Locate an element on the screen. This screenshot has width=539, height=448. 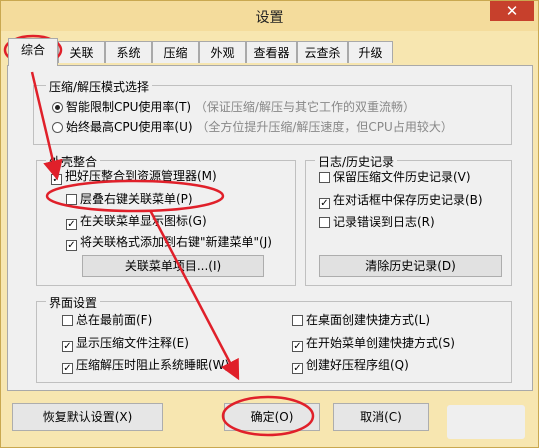
tab-appearance: 外观 is located at coordinates (222, 52).